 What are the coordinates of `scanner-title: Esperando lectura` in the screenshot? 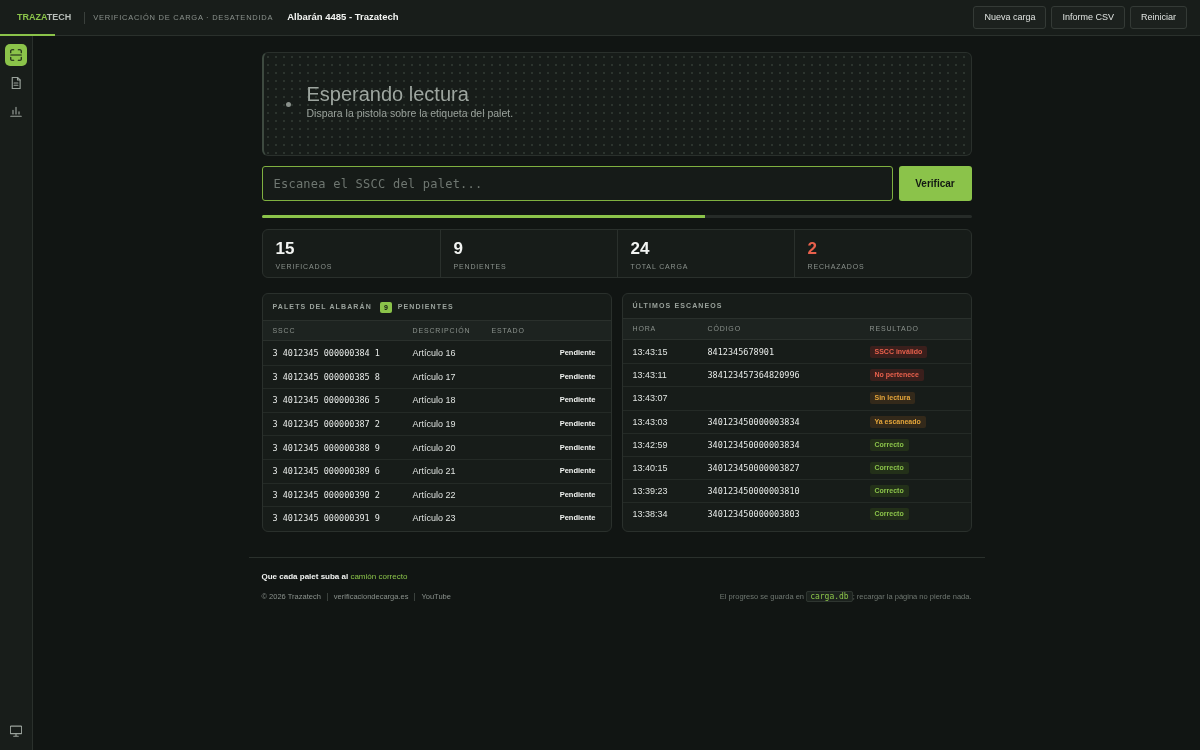 It's located at (388, 94).